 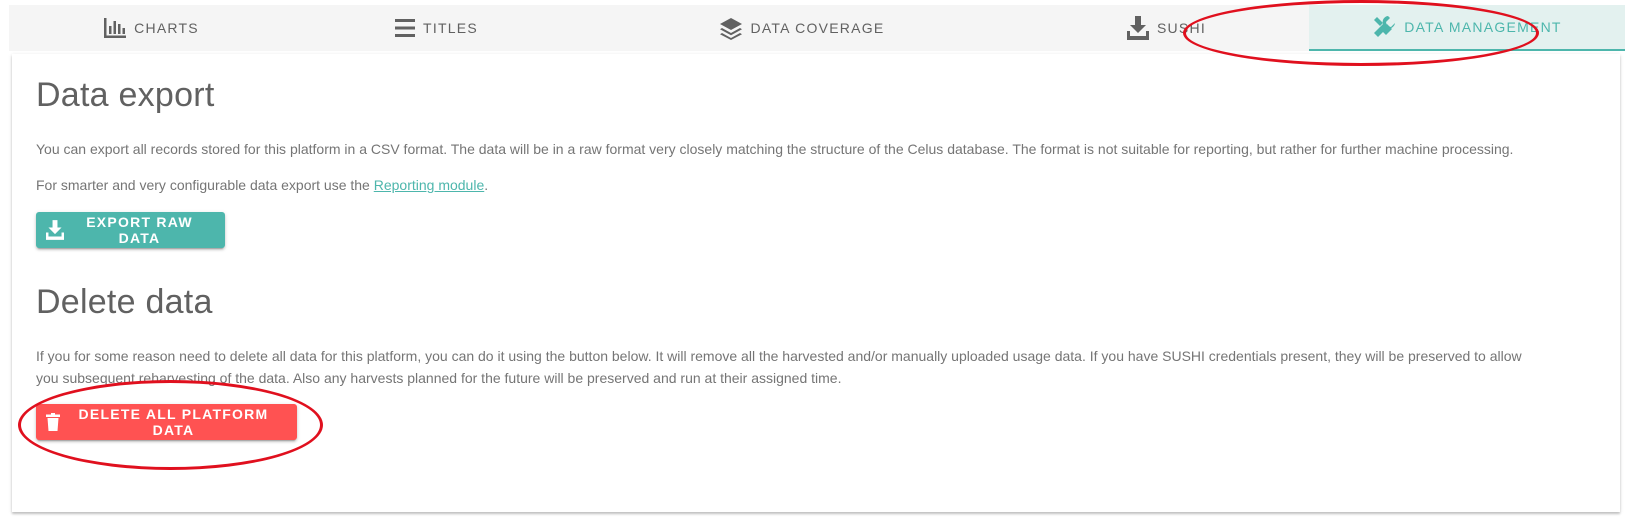 I want to click on tab-data-coverage: Data coverage, so click(x=801, y=28).